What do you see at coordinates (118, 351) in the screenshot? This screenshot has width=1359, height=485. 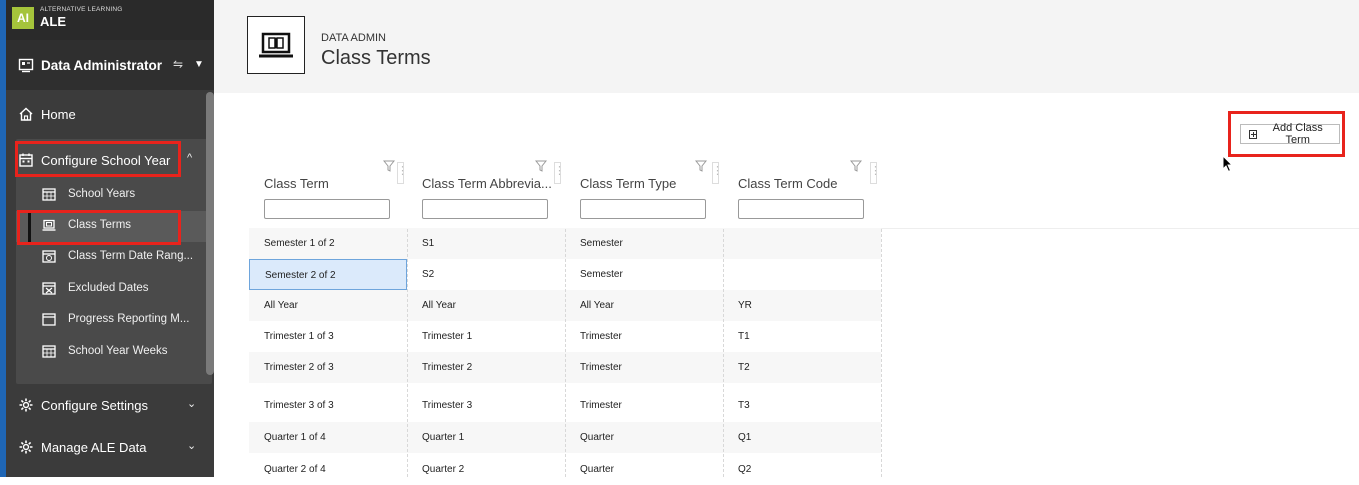 I see `sidebar-subitem-label: School Year Weeks` at bounding box center [118, 351].